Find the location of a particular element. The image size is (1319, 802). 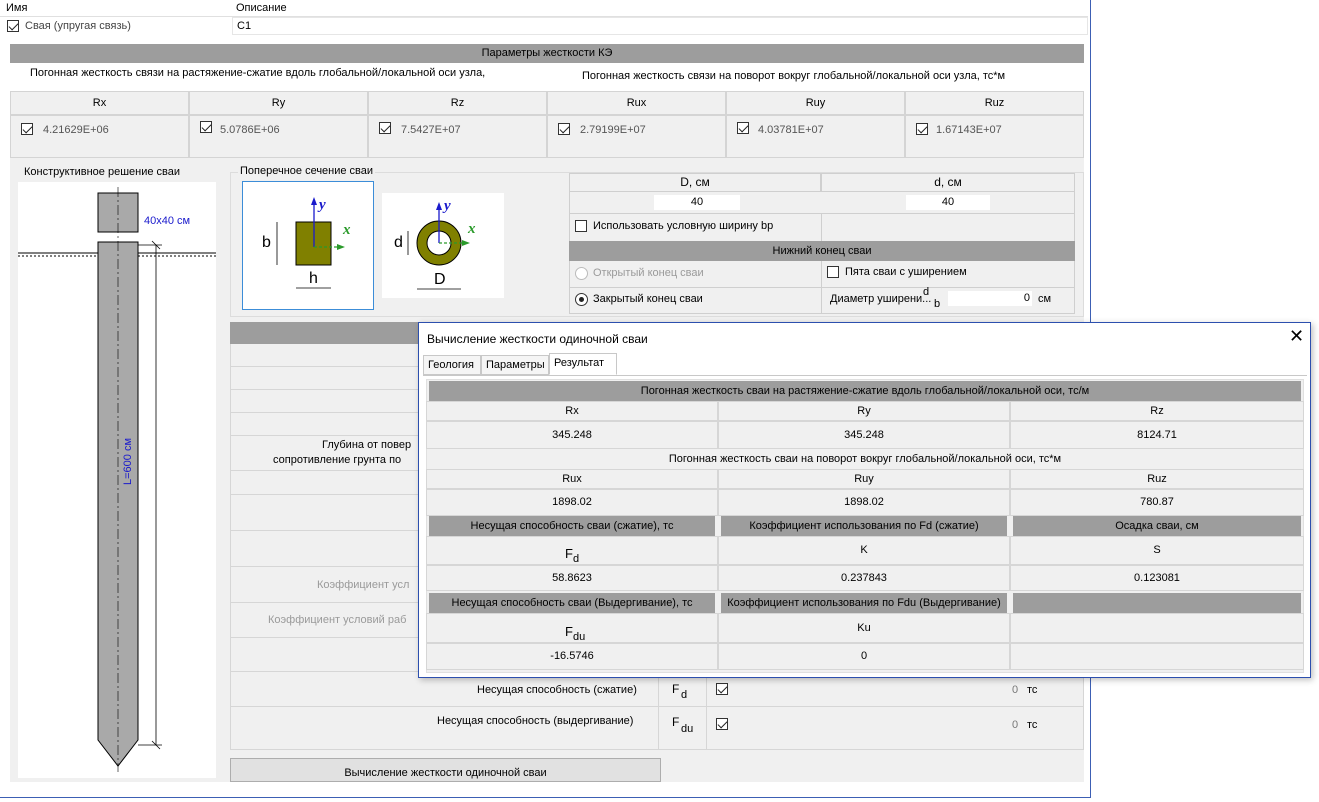

pile-section-size: 40x40 см is located at coordinates (167, 221).